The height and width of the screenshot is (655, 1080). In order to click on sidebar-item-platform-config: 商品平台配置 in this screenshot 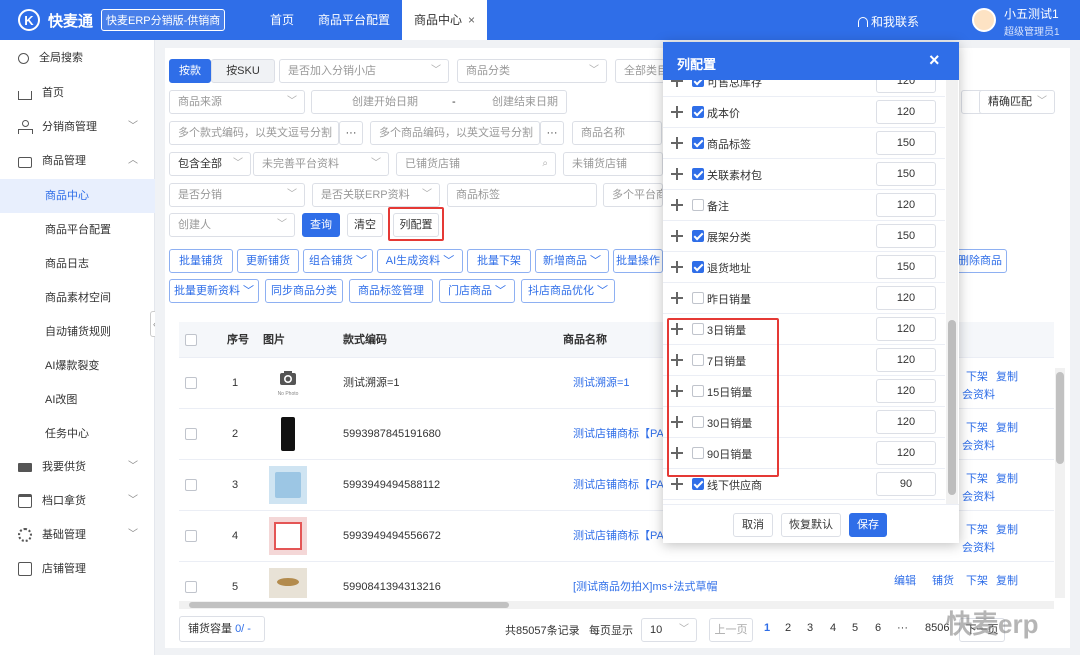, I will do `click(77, 230)`.